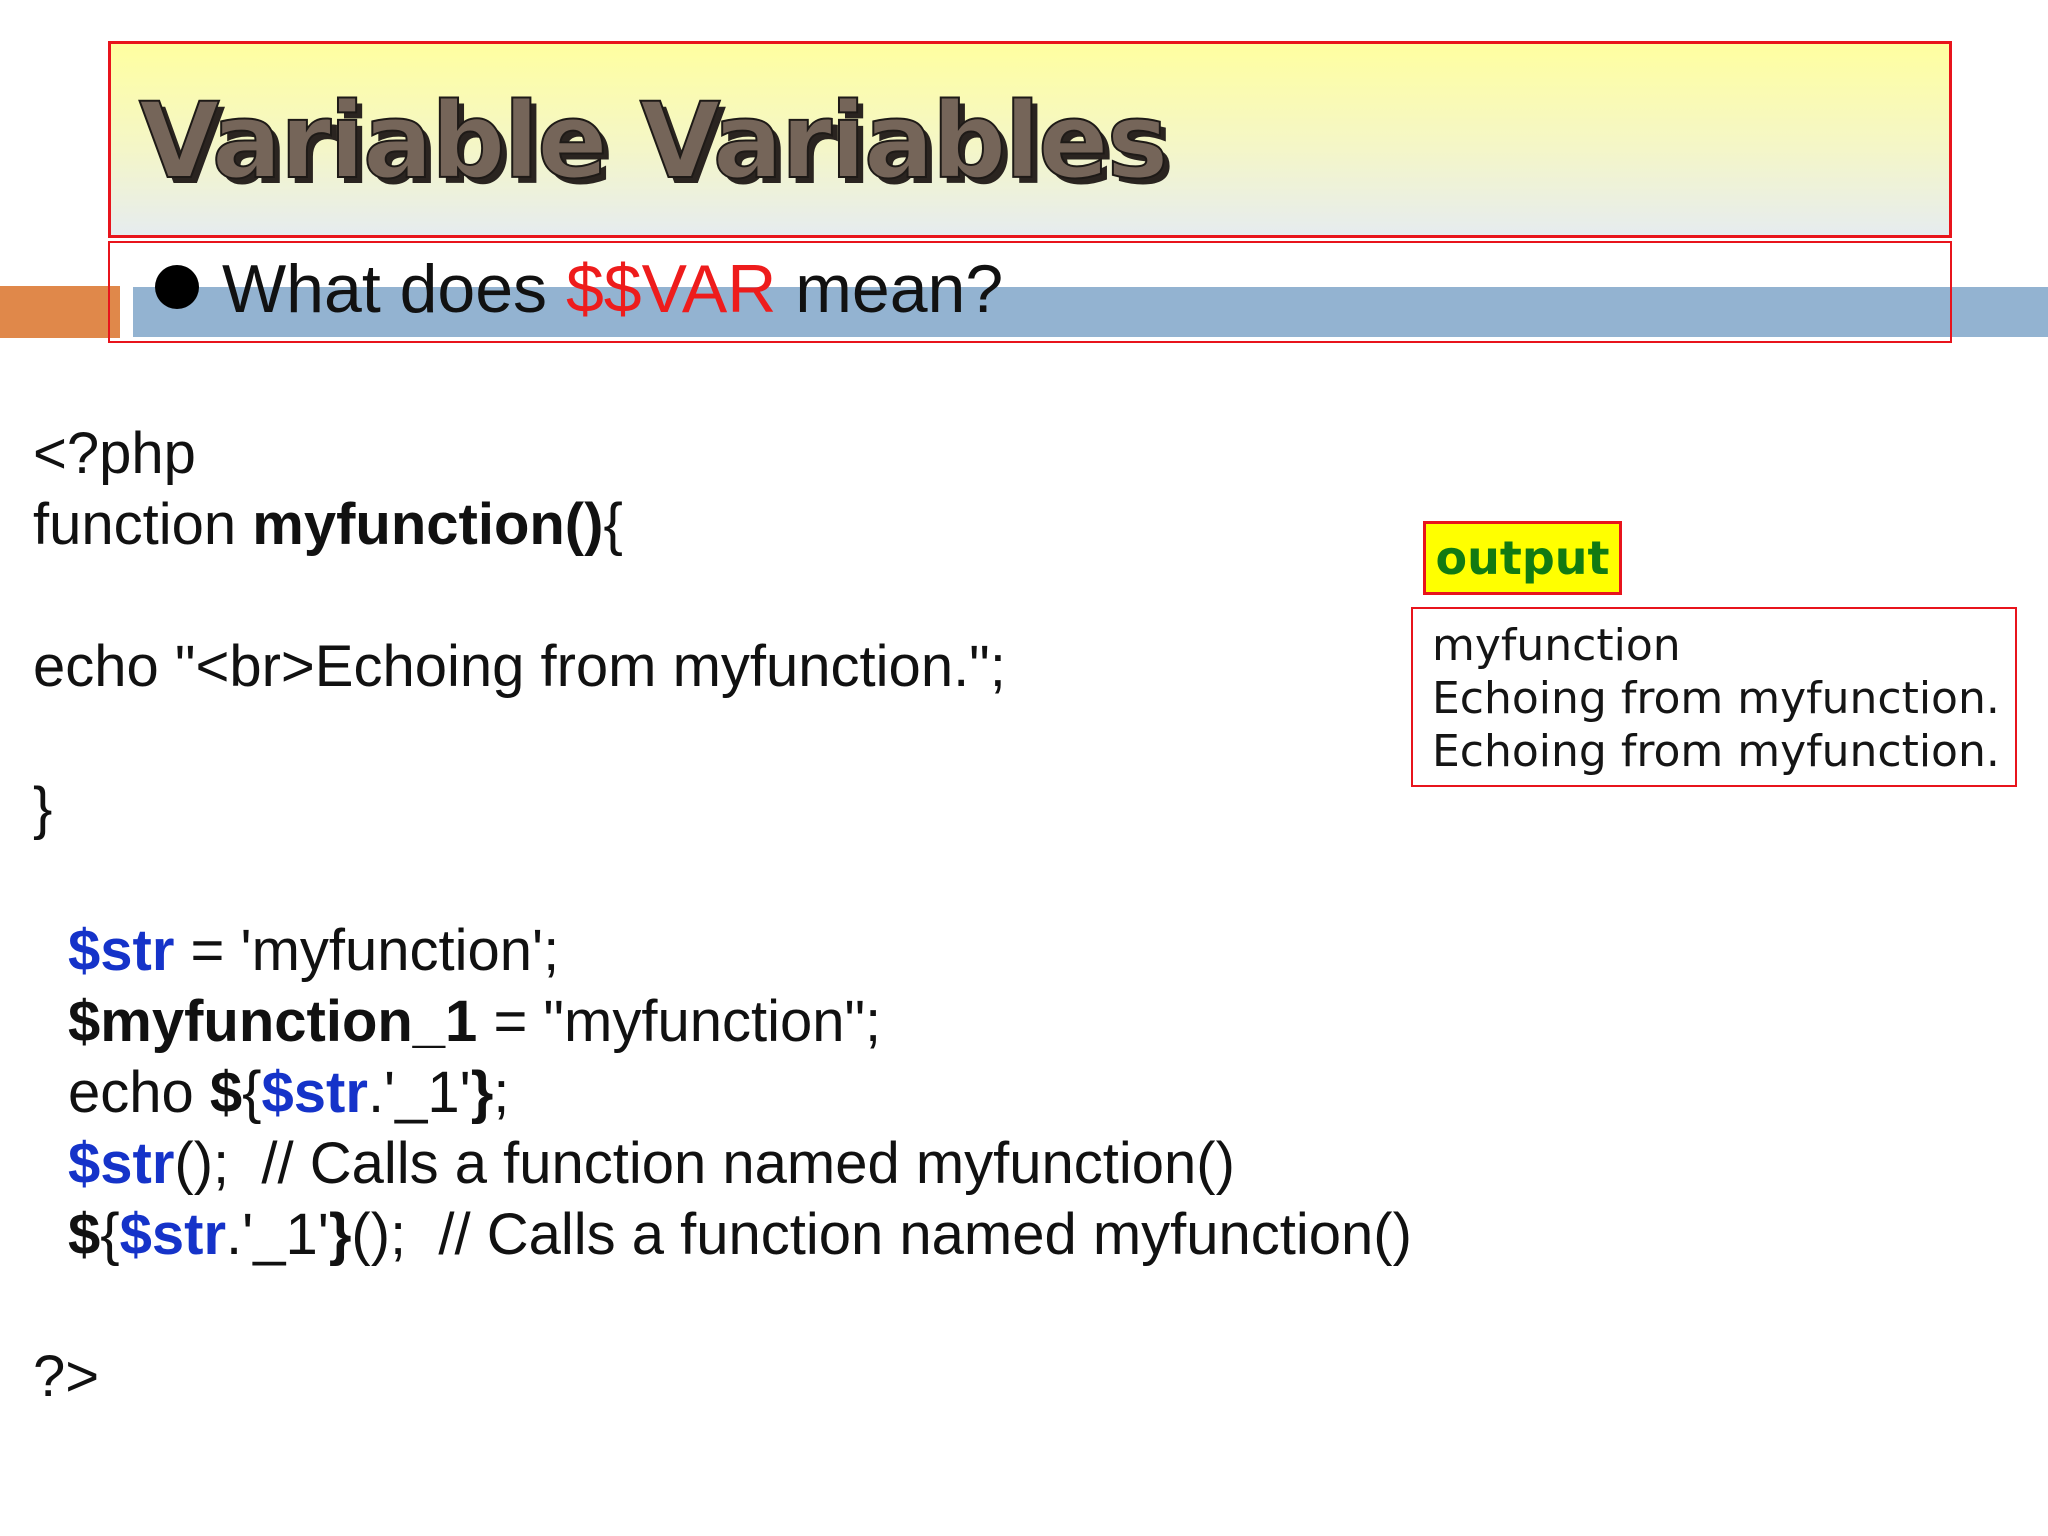 The width and height of the screenshot is (2048, 1536). Describe the element at coordinates (722, 1092) in the screenshot. I see `code-line: echo ${$str.'_1'};` at that location.